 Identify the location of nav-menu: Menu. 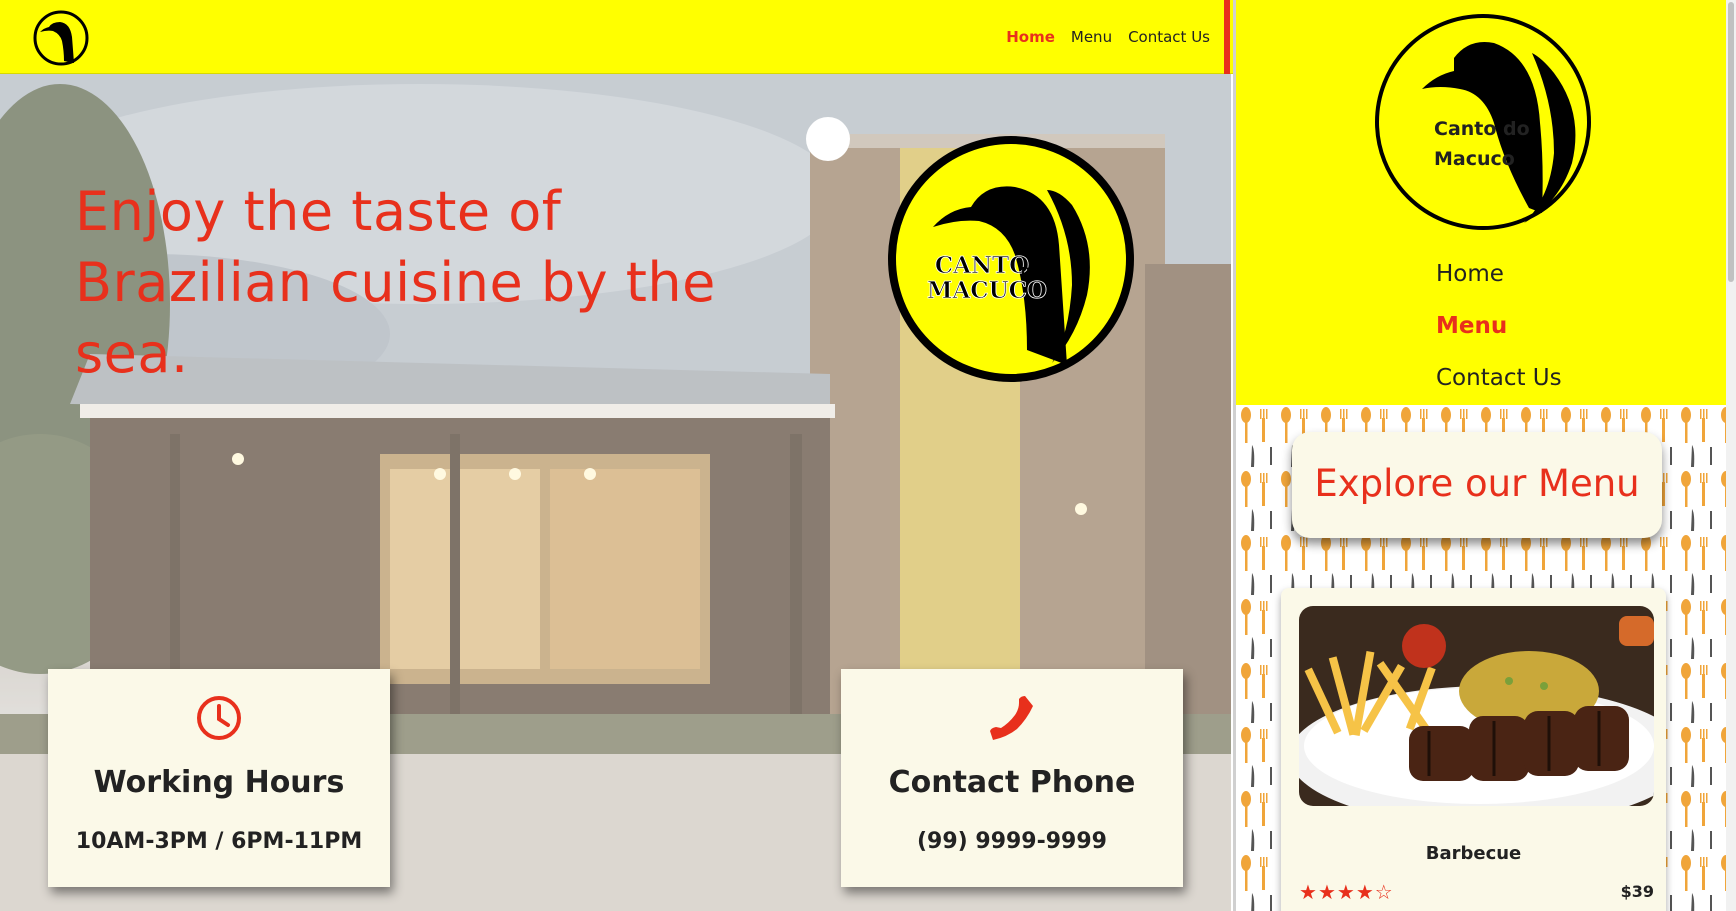
(1091, 37).